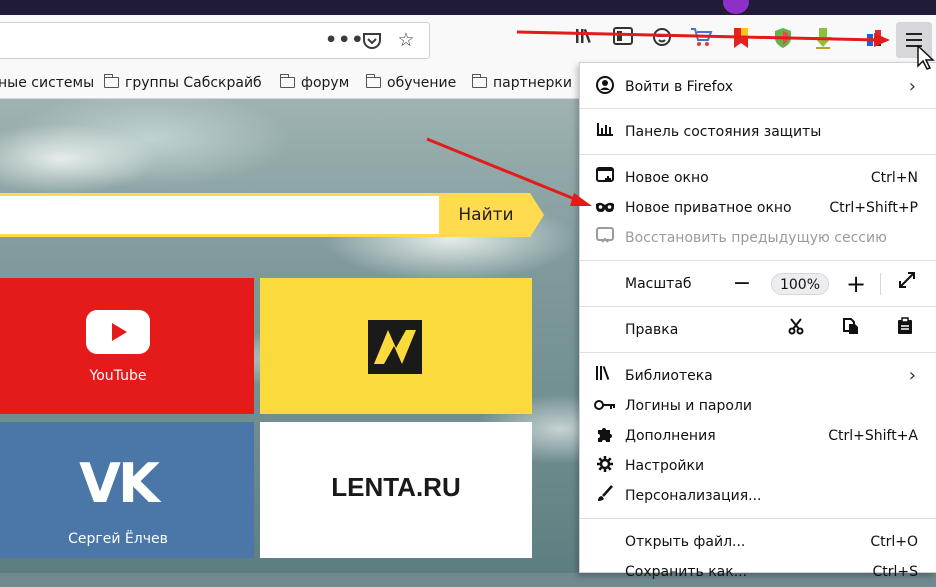  I want to click on annotation-arrows, so click(658, 118).